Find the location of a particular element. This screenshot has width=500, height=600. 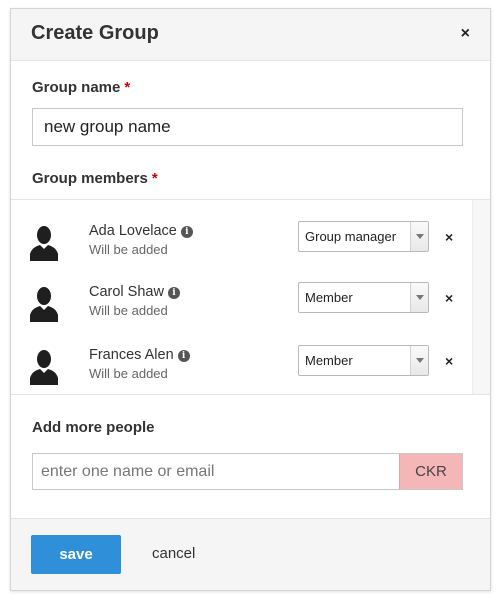

dialog-title: Create Group is located at coordinates (95, 33).